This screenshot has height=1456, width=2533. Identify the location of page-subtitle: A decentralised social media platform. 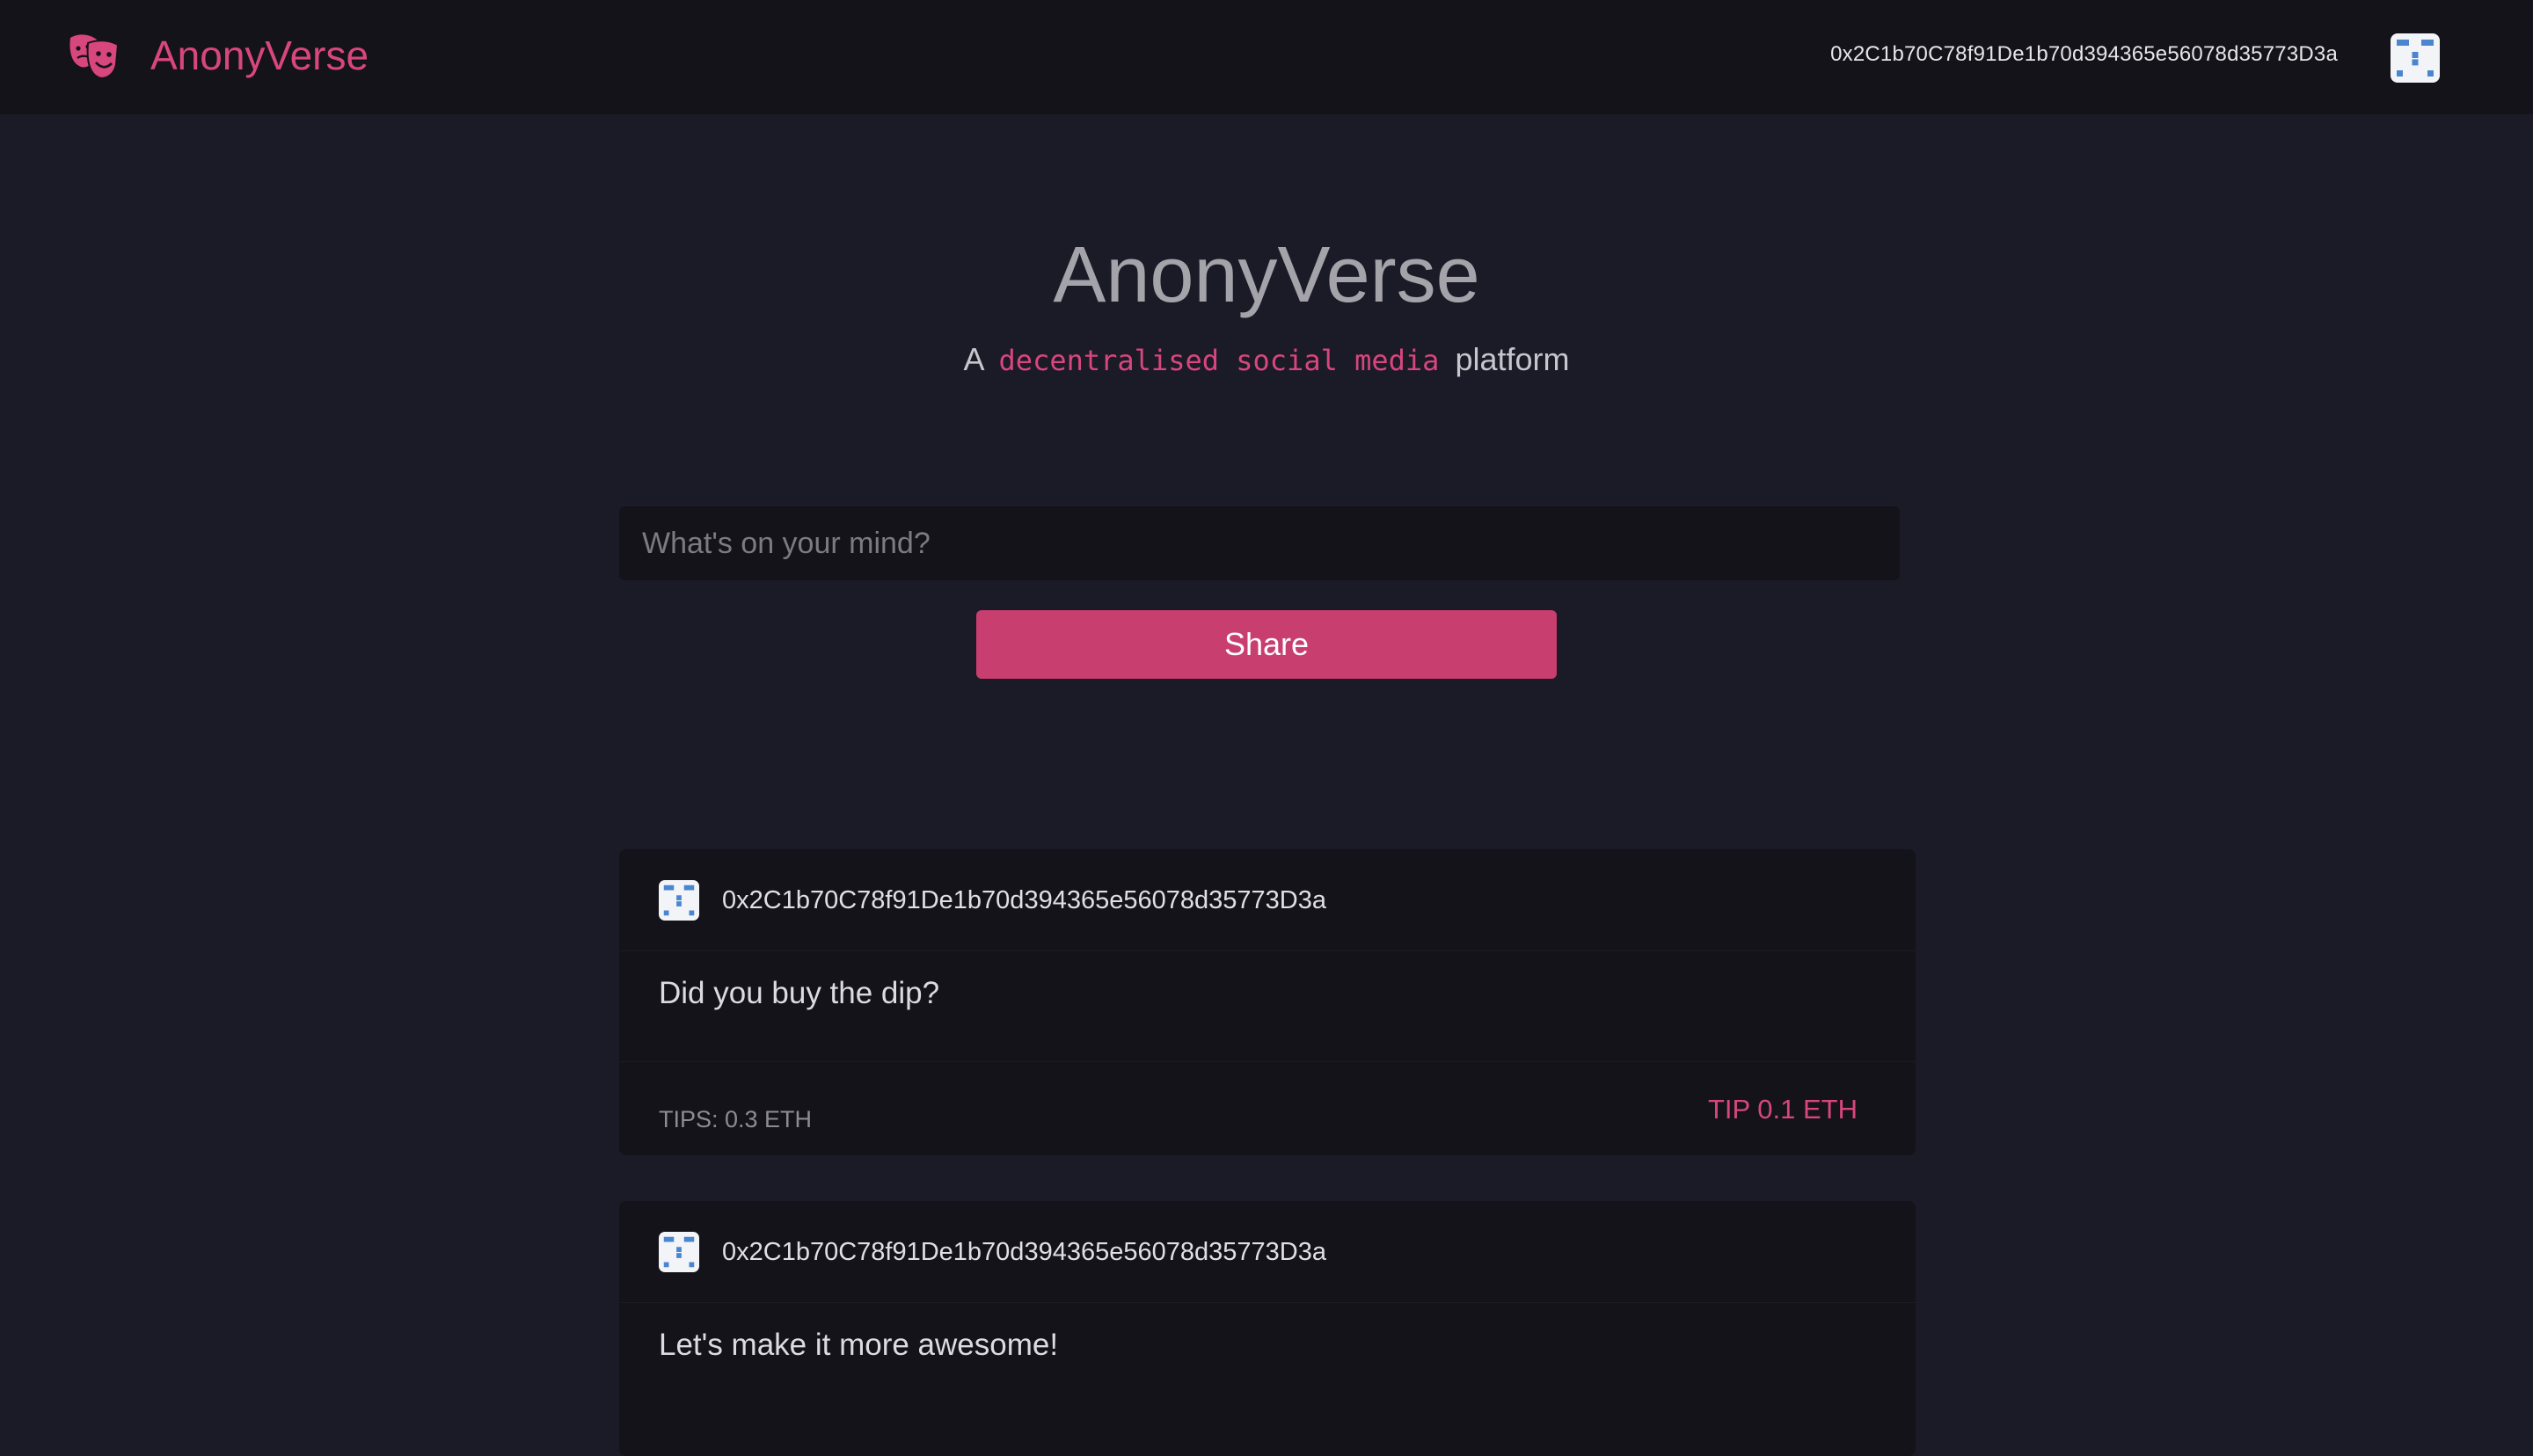
(1266, 359).